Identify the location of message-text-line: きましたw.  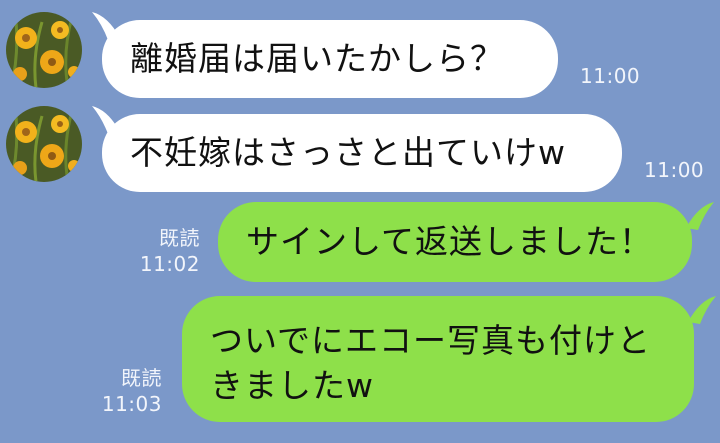
(292, 385).